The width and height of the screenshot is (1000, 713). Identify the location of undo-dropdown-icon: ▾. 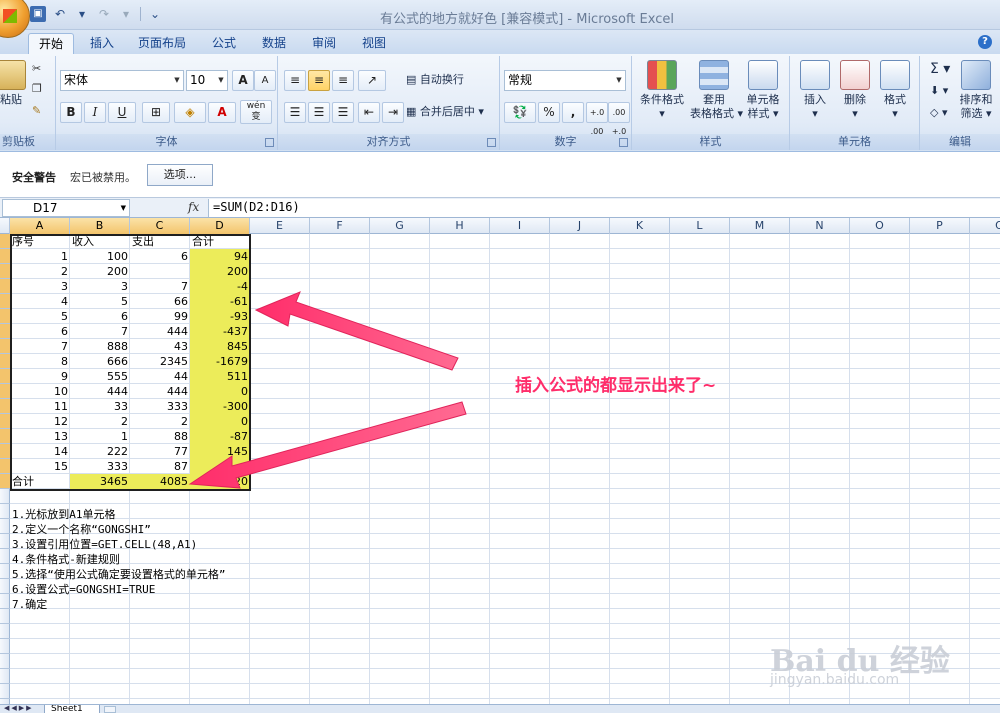
(82, 14).